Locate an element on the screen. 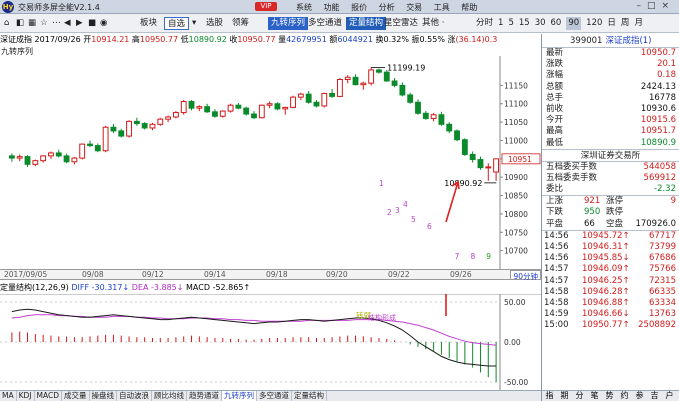 The width and height of the screenshot is (679, 401). indicator-tab: MACD is located at coordinates (48, 396).